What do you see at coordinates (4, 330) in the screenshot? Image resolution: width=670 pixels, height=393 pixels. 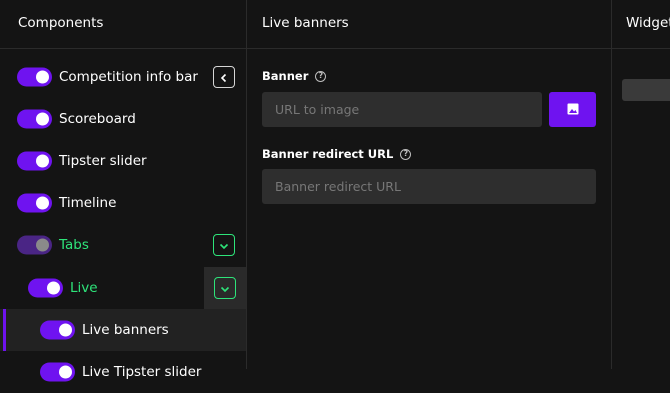 I see `active-indicator` at bounding box center [4, 330].